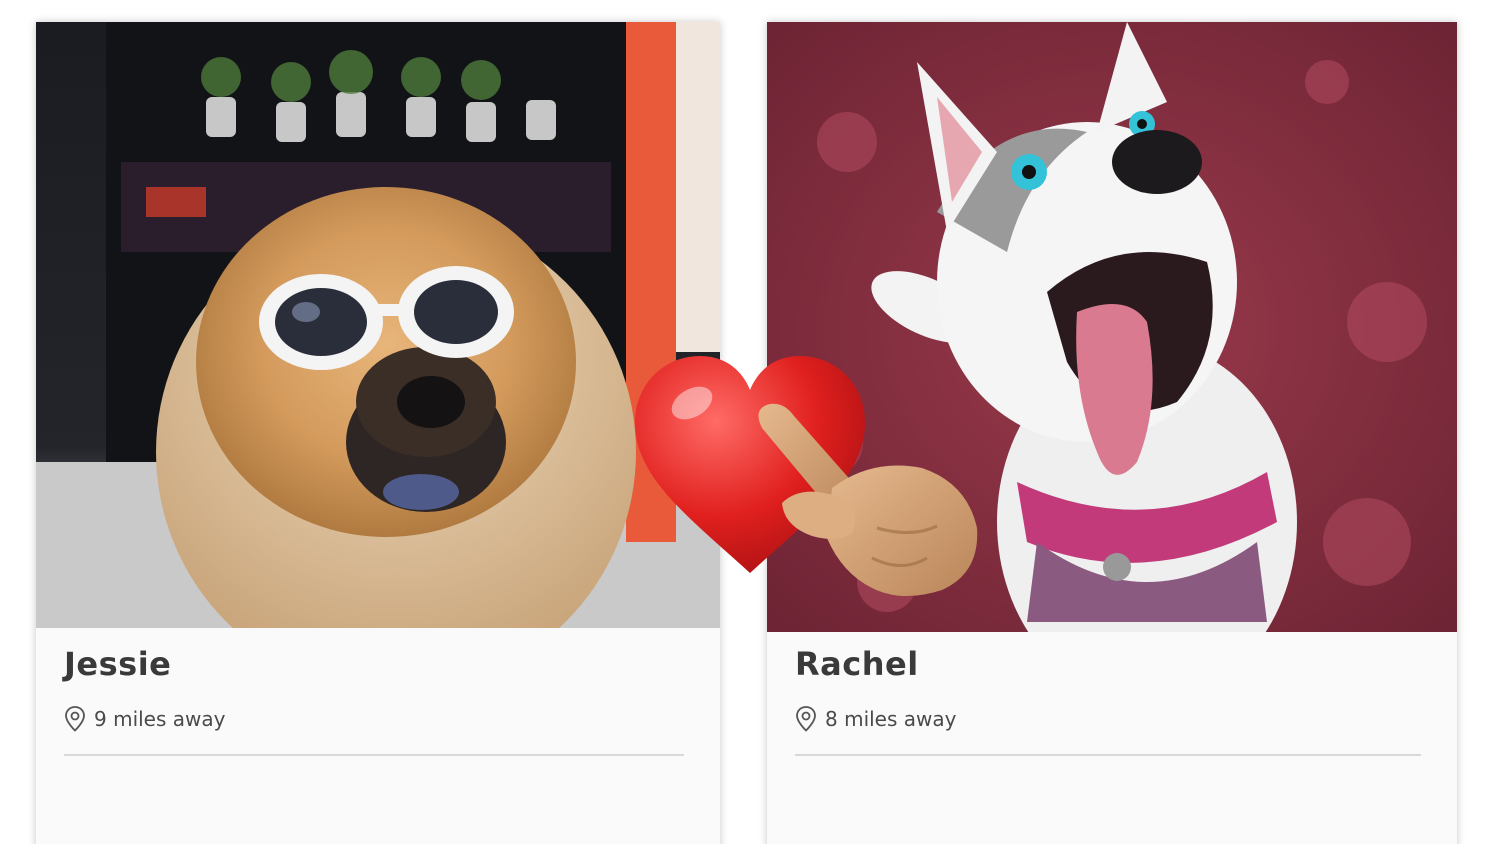 The height and width of the screenshot is (844, 1500). I want to click on pointing-hand-icon, so click(868, 500).